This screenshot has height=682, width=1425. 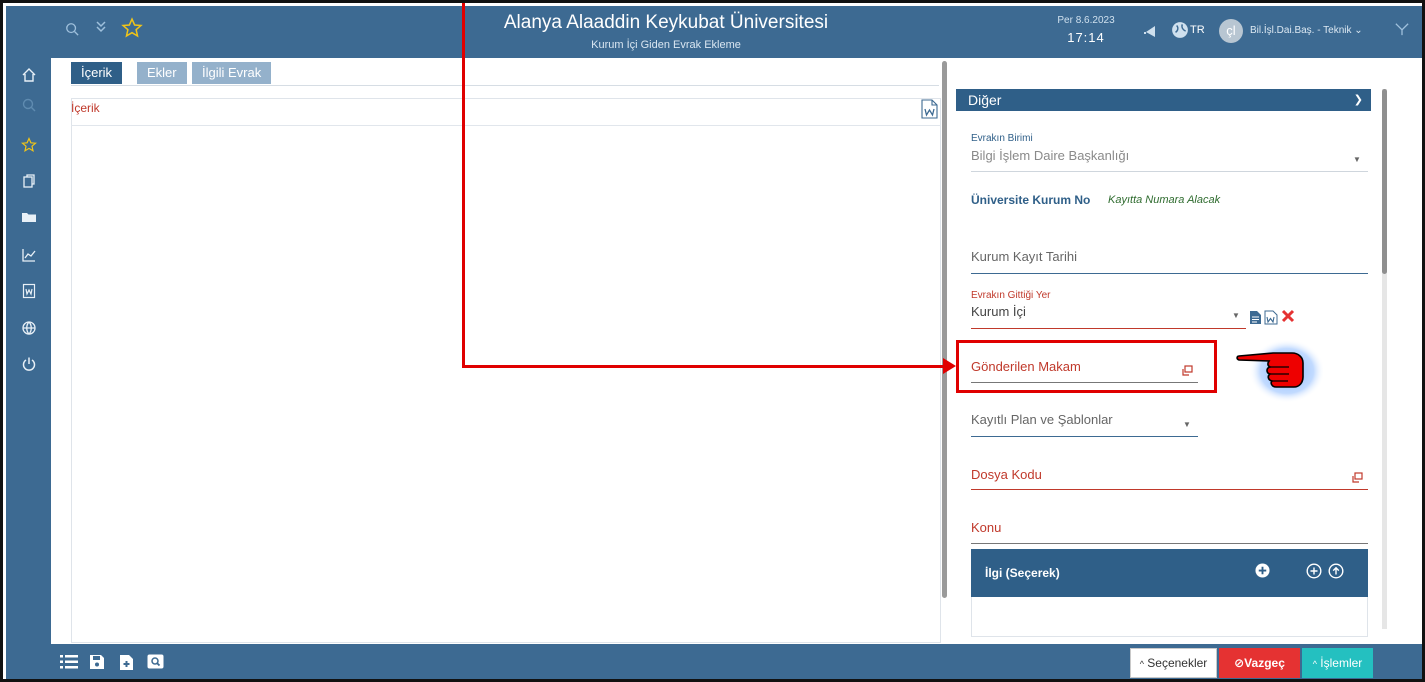 I want to click on up-circle-icon, so click(x=1336, y=573).